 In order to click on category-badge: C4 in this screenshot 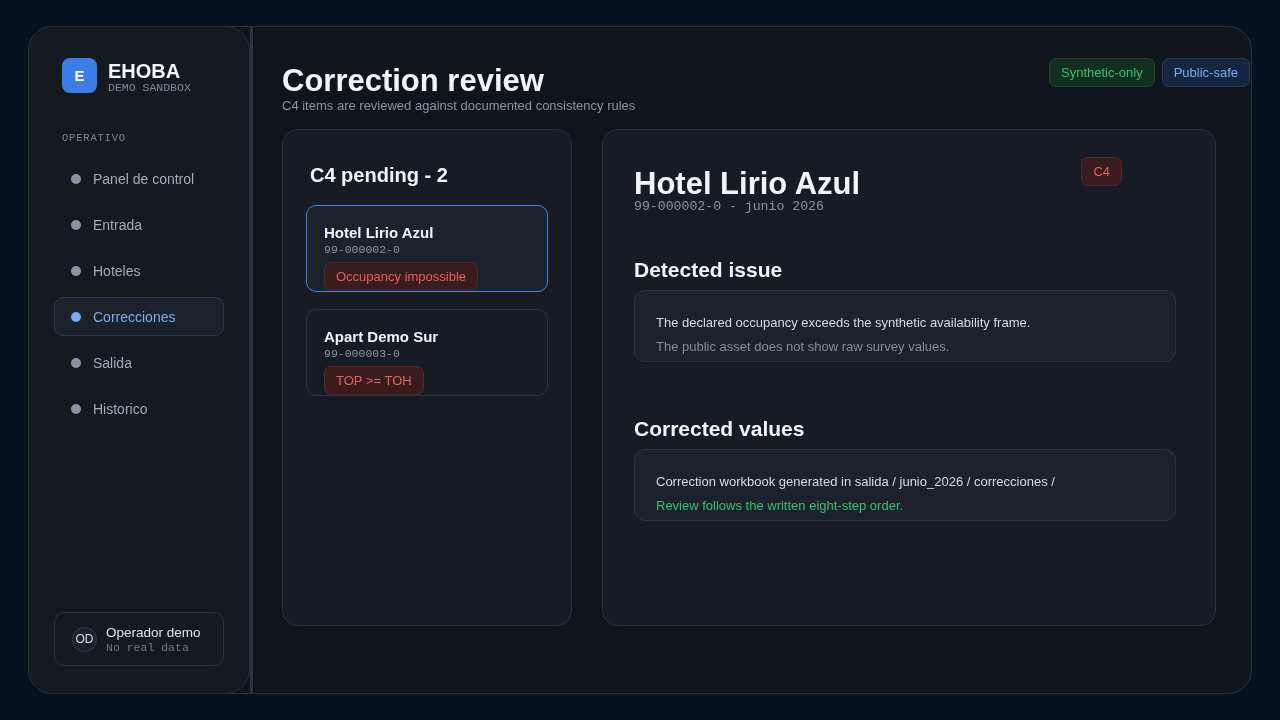, I will do `click(1101, 171)`.